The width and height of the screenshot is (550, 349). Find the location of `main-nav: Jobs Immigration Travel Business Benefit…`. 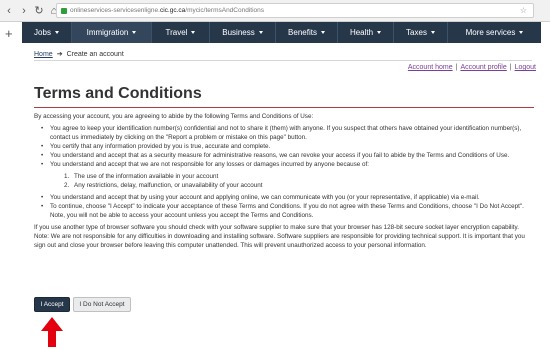

main-nav: Jobs Immigration Travel Business Benefit… is located at coordinates (281, 32).